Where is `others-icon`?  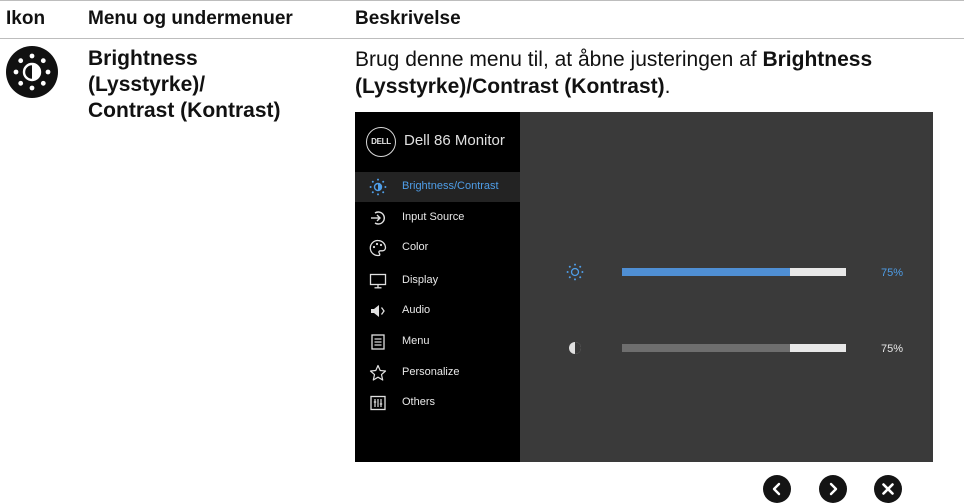 others-icon is located at coordinates (378, 403).